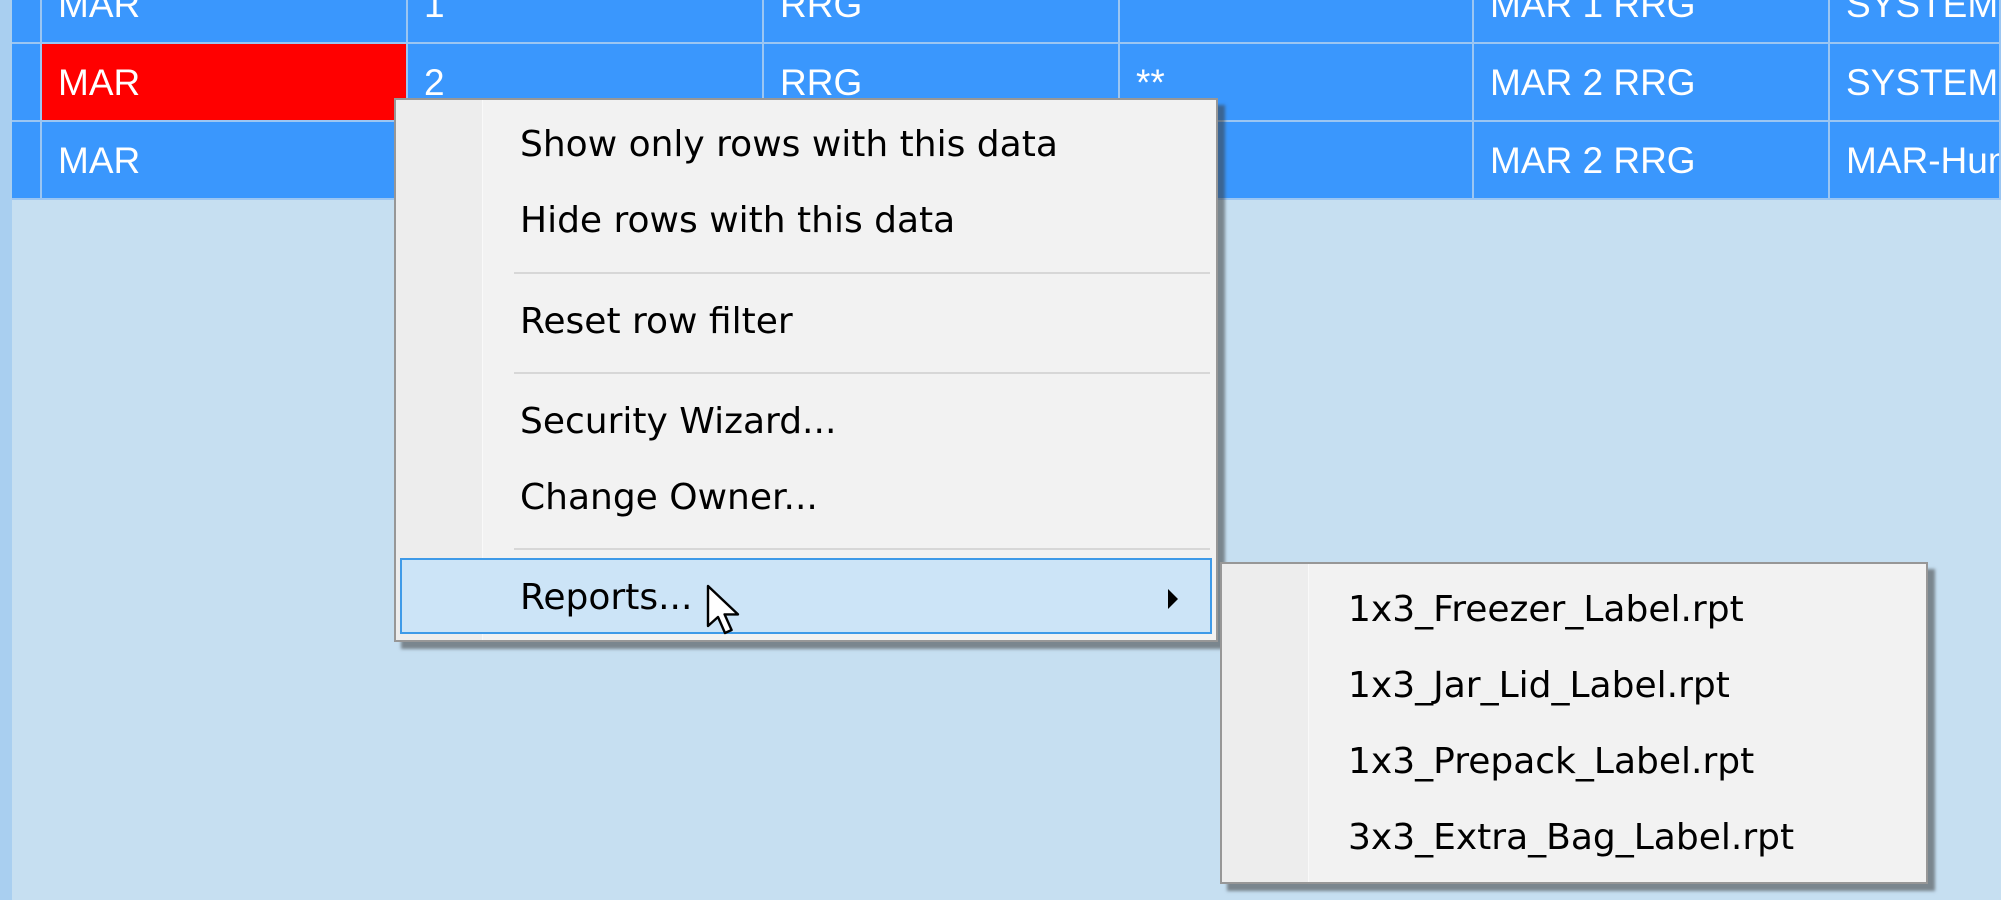 The height and width of the screenshot is (900, 2001). Describe the element at coordinates (738, 220) in the screenshot. I see `menu-item-label: Hide rows with this data` at that location.